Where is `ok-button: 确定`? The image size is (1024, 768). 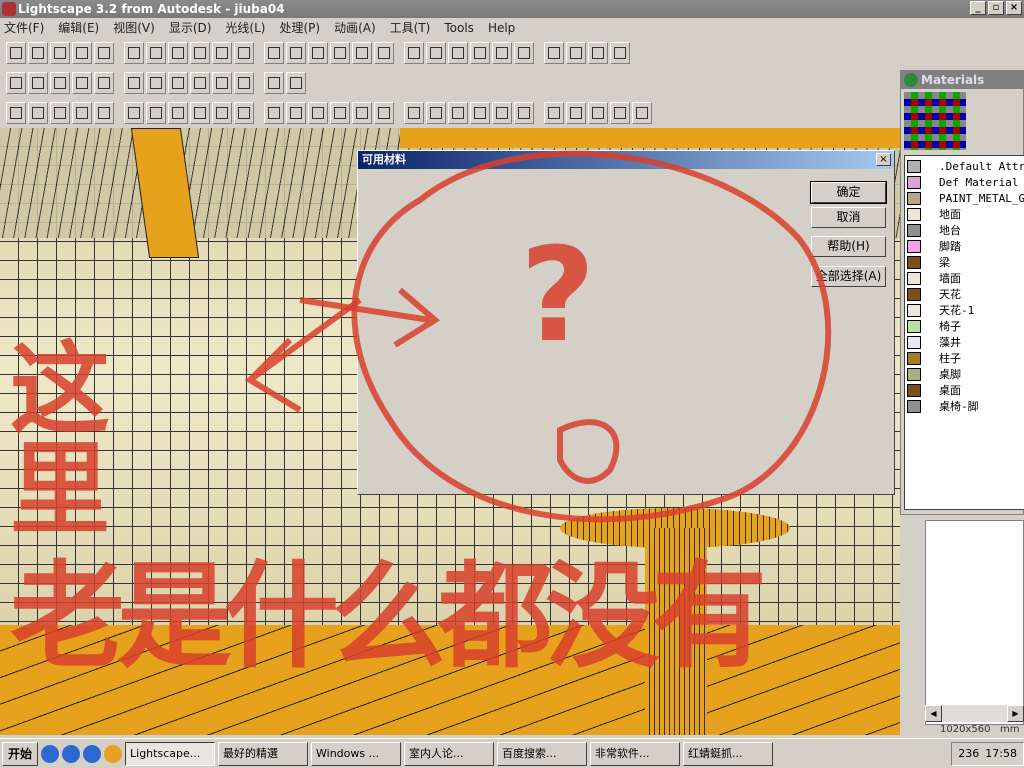
ok-button: 确定 is located at coordinates (848, 192).